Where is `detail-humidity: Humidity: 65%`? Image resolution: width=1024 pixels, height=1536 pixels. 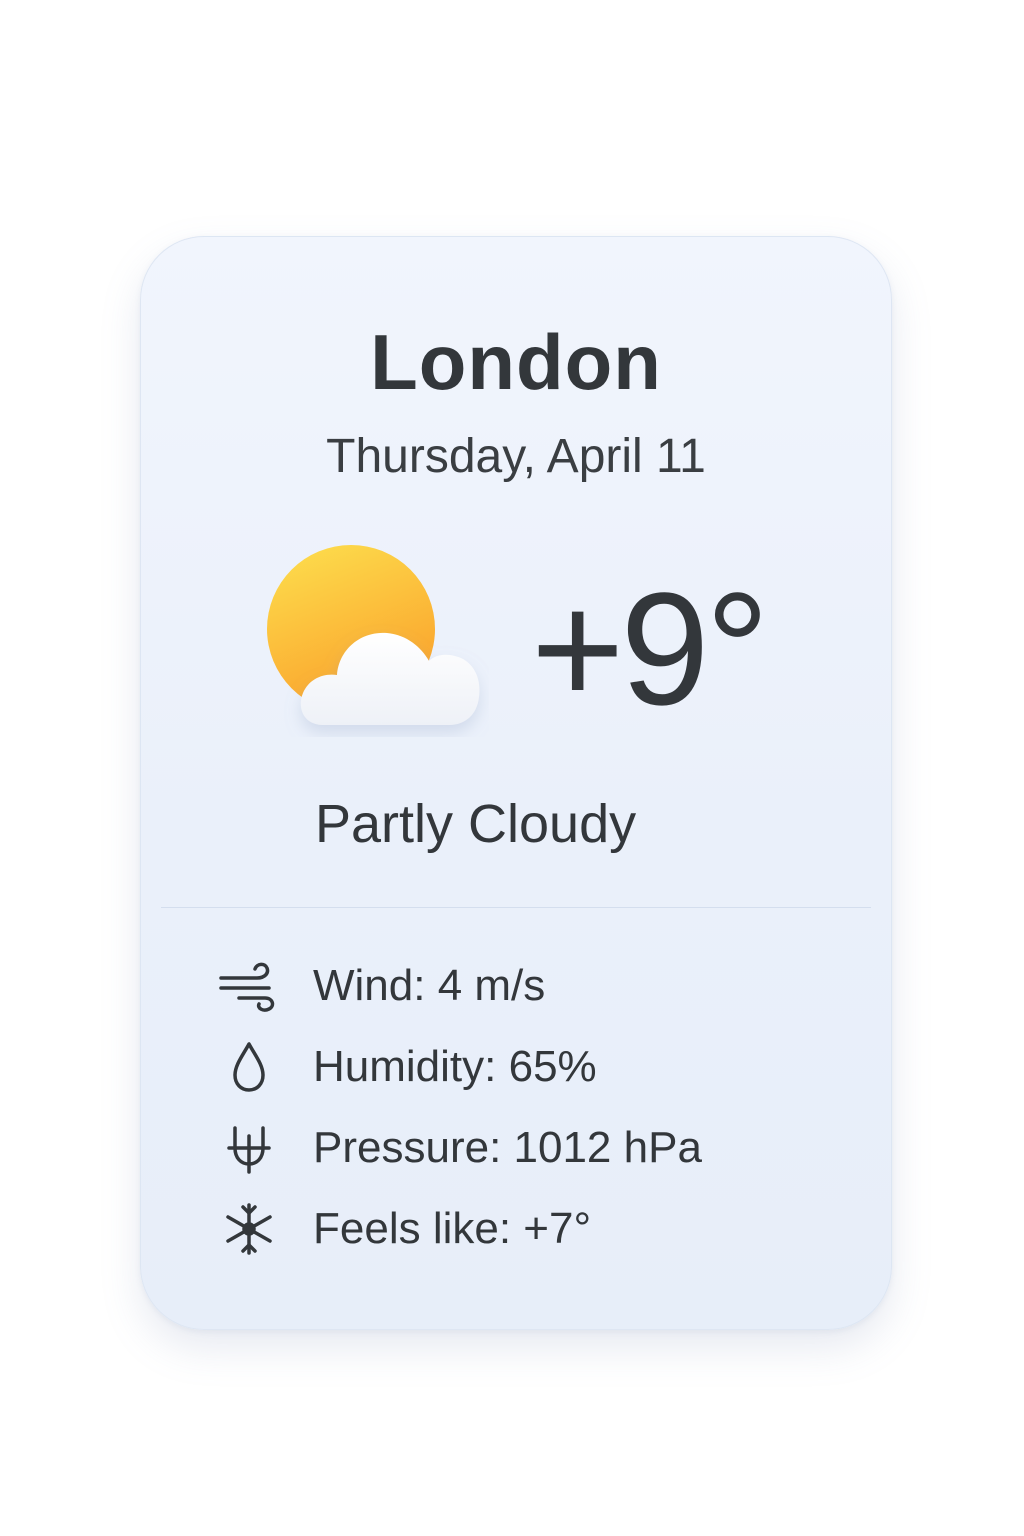 detail-humidity: Humidity: 65% is located at coordinates (527, 1066).